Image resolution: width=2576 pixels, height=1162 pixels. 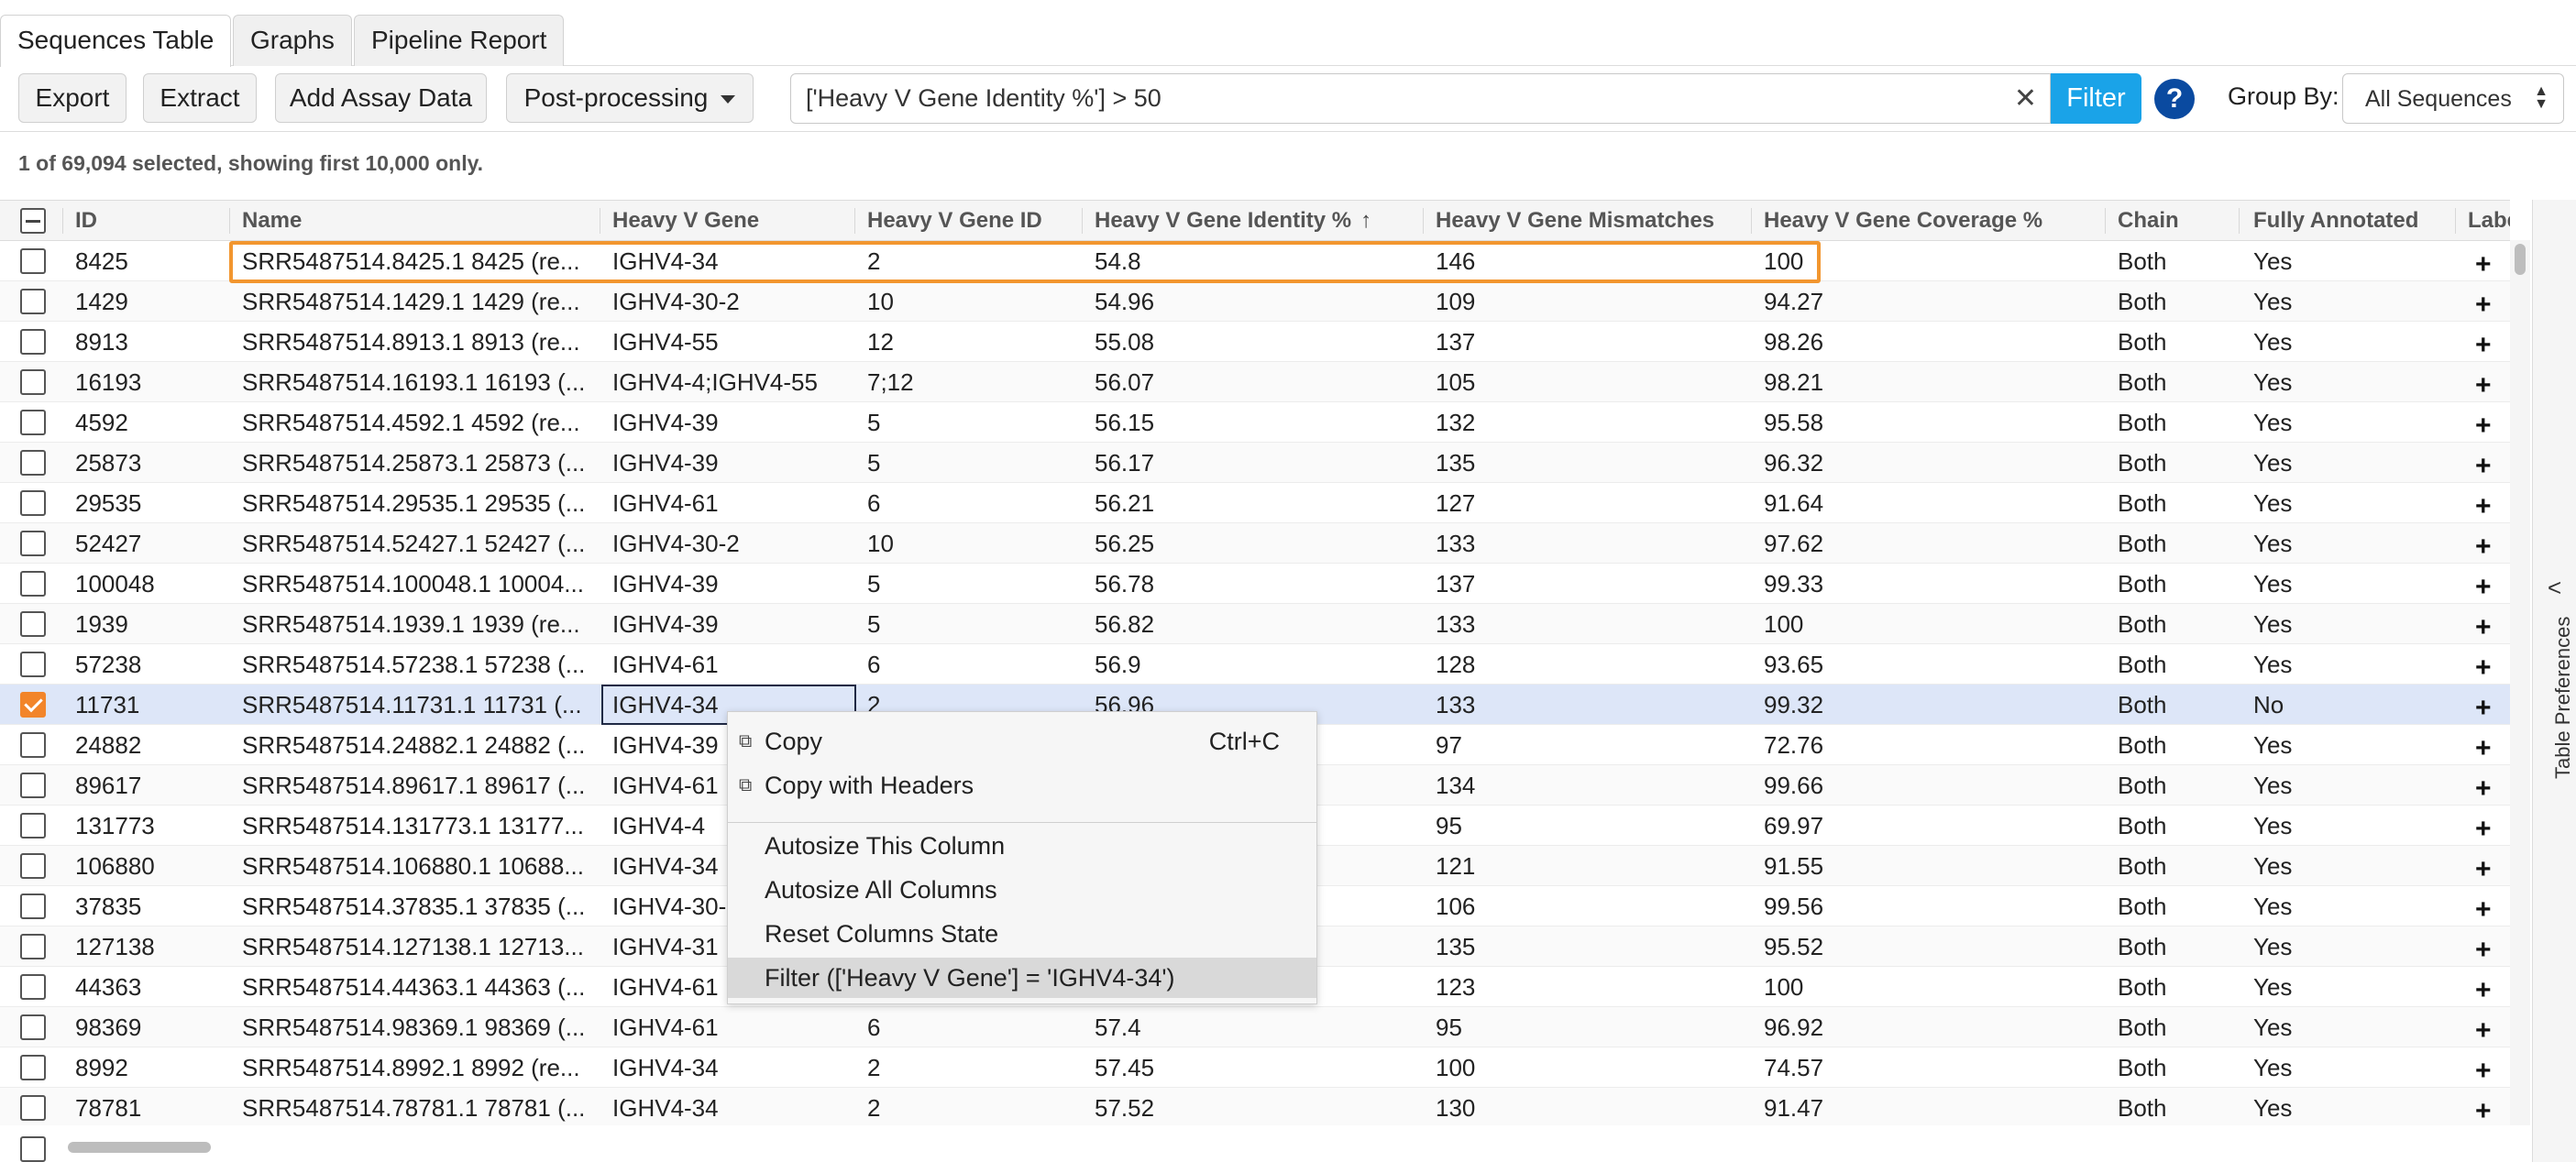 What do you see at coordinates (1929, 584) in the screenshot?
I see `cell-heavy-v-gene-coverage: 99.33` at bounding box center [1929, 584].